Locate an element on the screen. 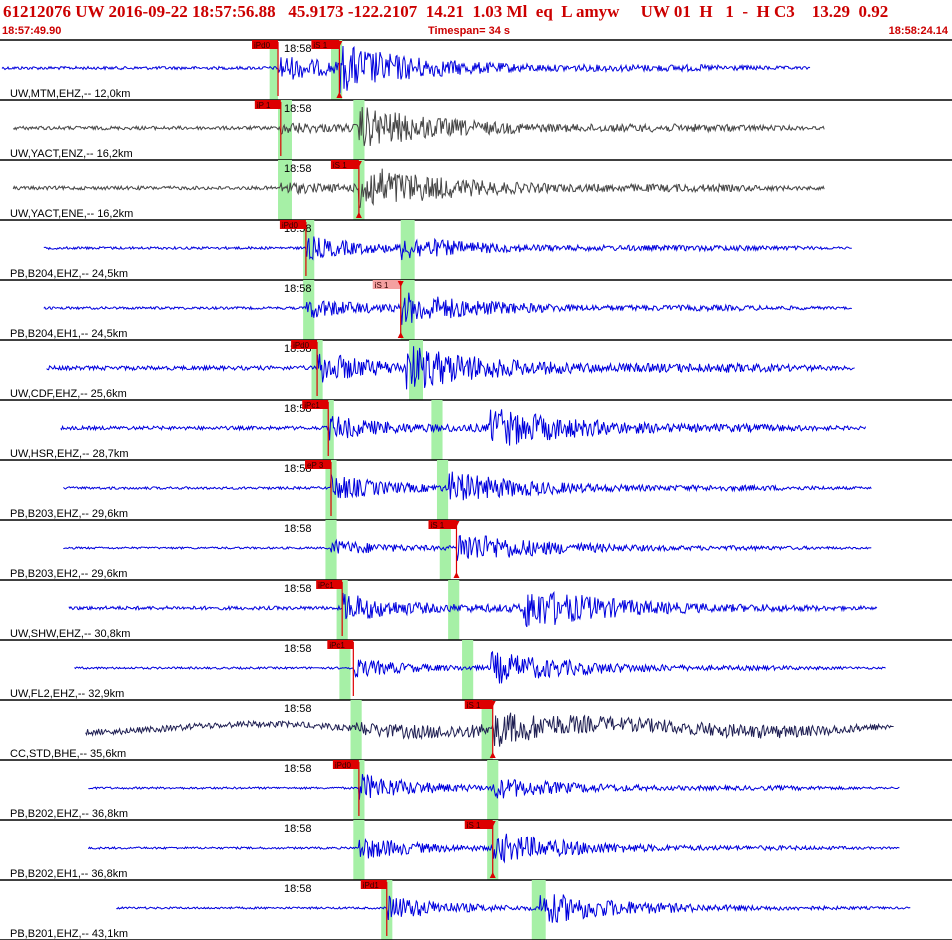 The image size is (952, 940). station-label: PB,B201,EHZ,-- 43,1km is located at coordinates (69, 934).